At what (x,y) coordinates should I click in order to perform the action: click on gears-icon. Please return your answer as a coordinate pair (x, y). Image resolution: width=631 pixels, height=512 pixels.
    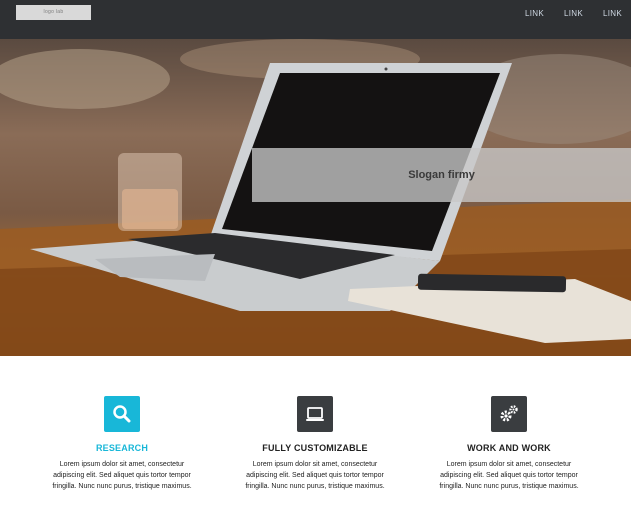
    Looking at the image, I should click on (509, 414).